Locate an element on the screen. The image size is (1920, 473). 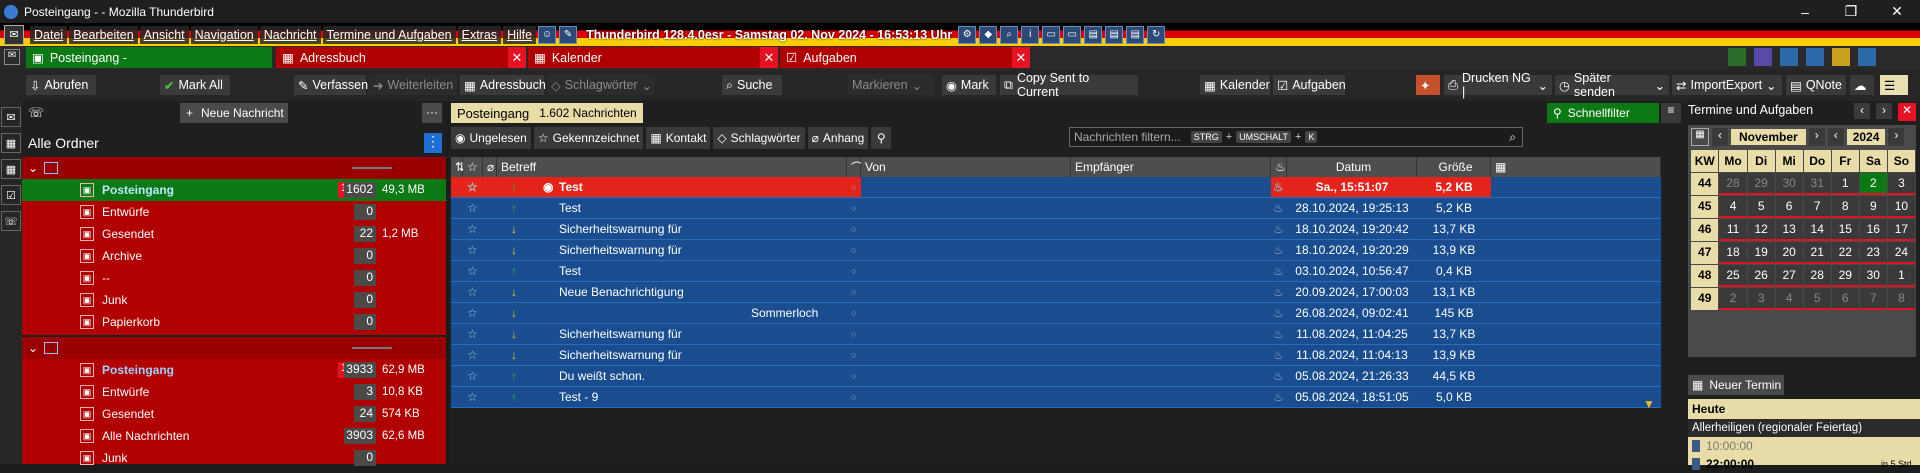
folder-row: ▣ Entwürfe 3 10,8 KB is located at coordinates (234, 392).